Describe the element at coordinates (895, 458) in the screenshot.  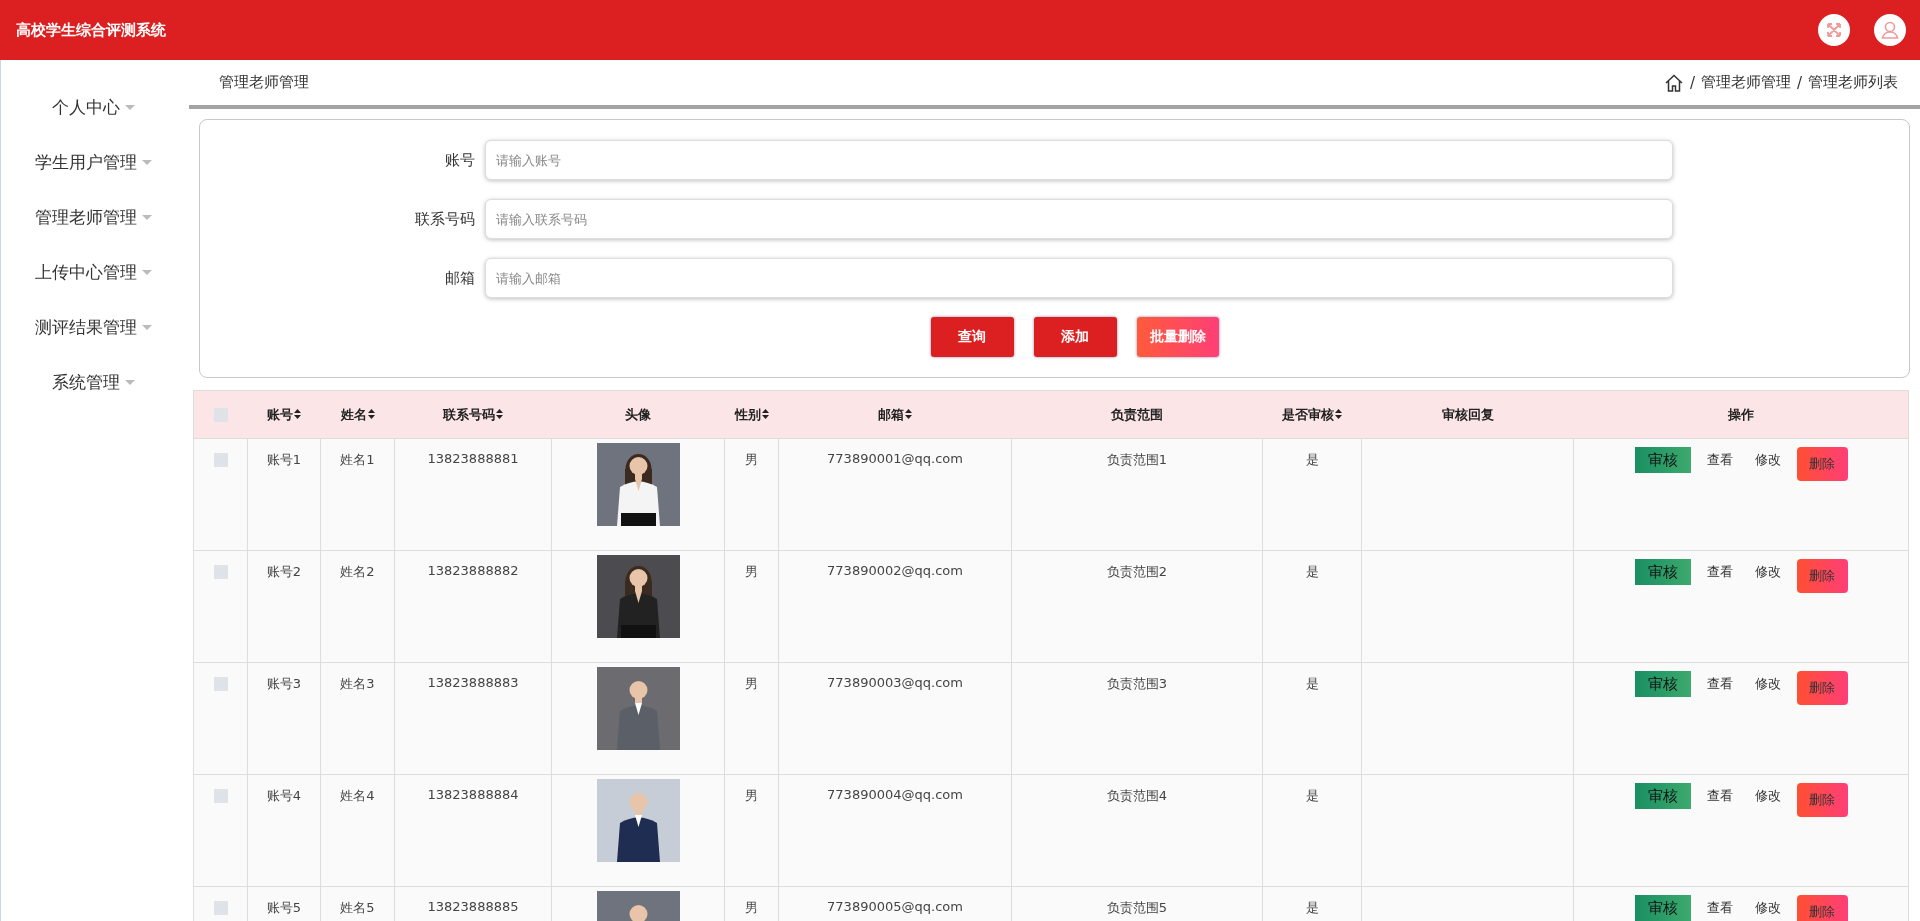
I see `table-cell: 773890001@qq.com` at that location.